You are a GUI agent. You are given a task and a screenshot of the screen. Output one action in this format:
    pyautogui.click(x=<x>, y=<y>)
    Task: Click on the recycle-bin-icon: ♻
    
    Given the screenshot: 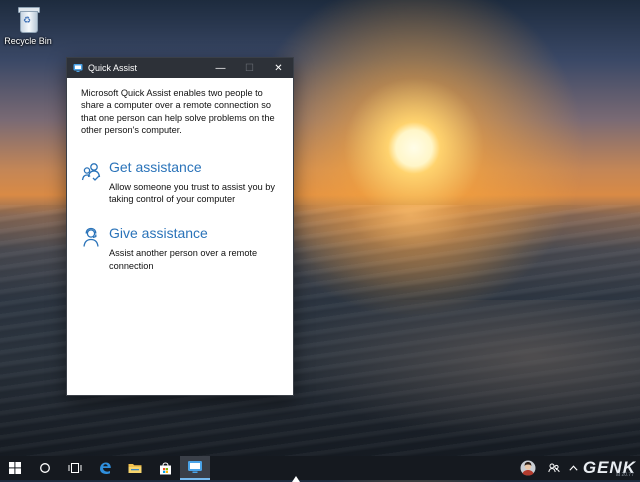 What is the action you would take?
    pyautogui.click(x=28, y=20)
    